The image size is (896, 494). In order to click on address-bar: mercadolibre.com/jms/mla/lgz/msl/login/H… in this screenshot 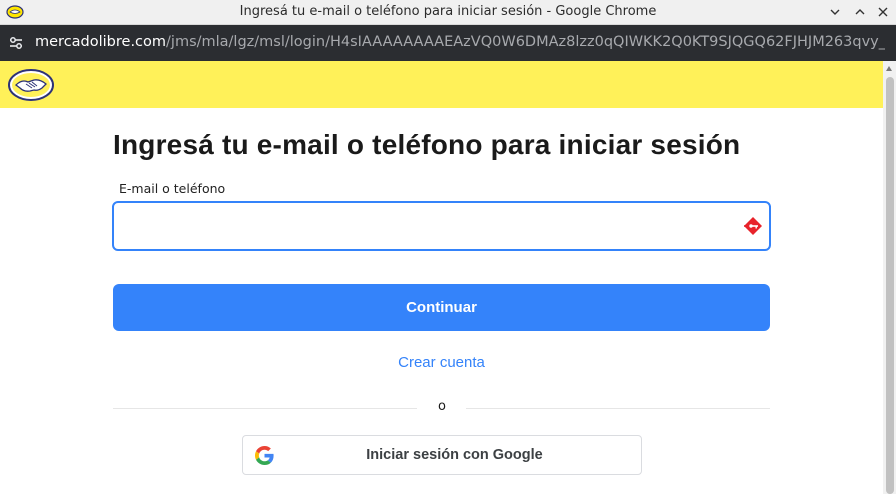, I will do `click(448, 43)`.